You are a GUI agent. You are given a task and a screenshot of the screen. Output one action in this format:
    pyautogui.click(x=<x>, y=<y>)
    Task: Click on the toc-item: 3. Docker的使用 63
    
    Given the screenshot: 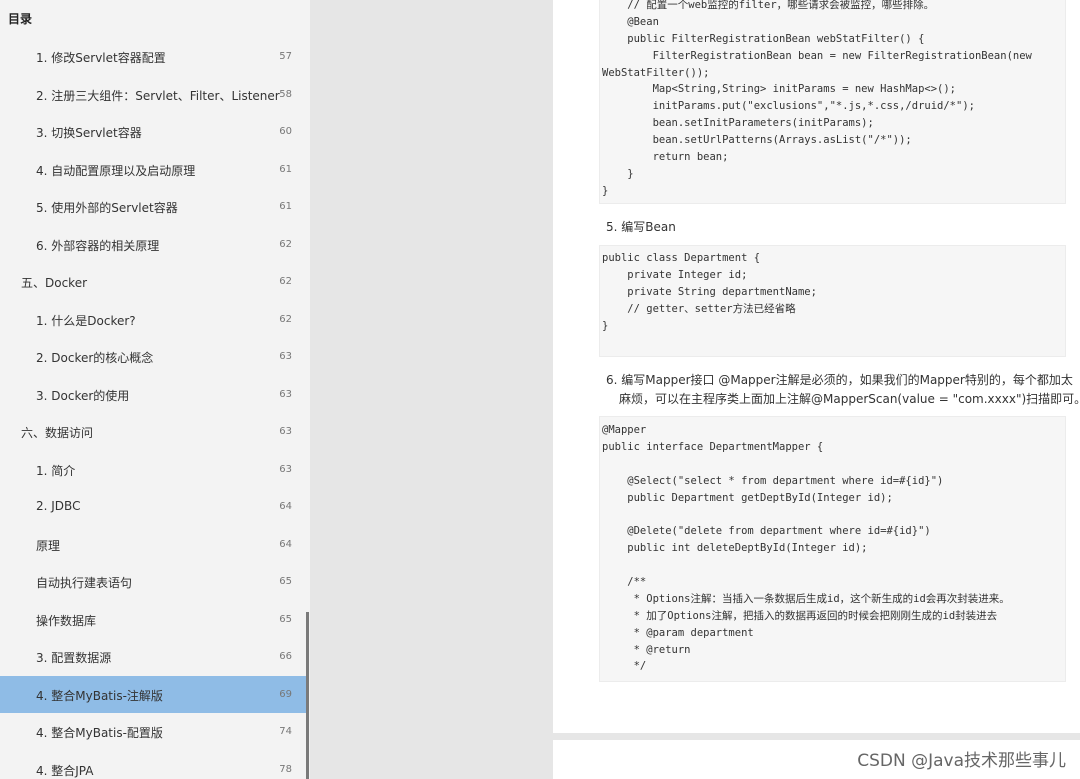 What is the action you would take?
    pyautogui.click(x=154, y=394)
    